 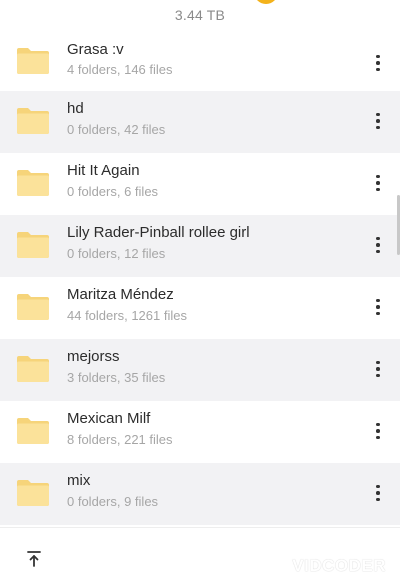 I want to click on folder-details: 3 folders, 35 files, so click(x=116, y=377).